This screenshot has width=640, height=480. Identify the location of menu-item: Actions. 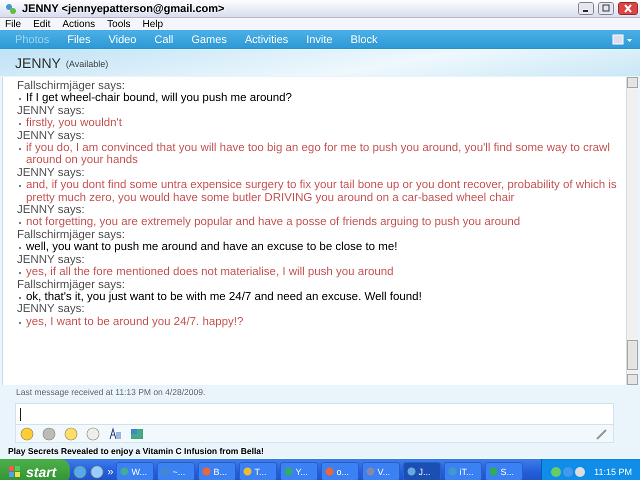
(79, 24).